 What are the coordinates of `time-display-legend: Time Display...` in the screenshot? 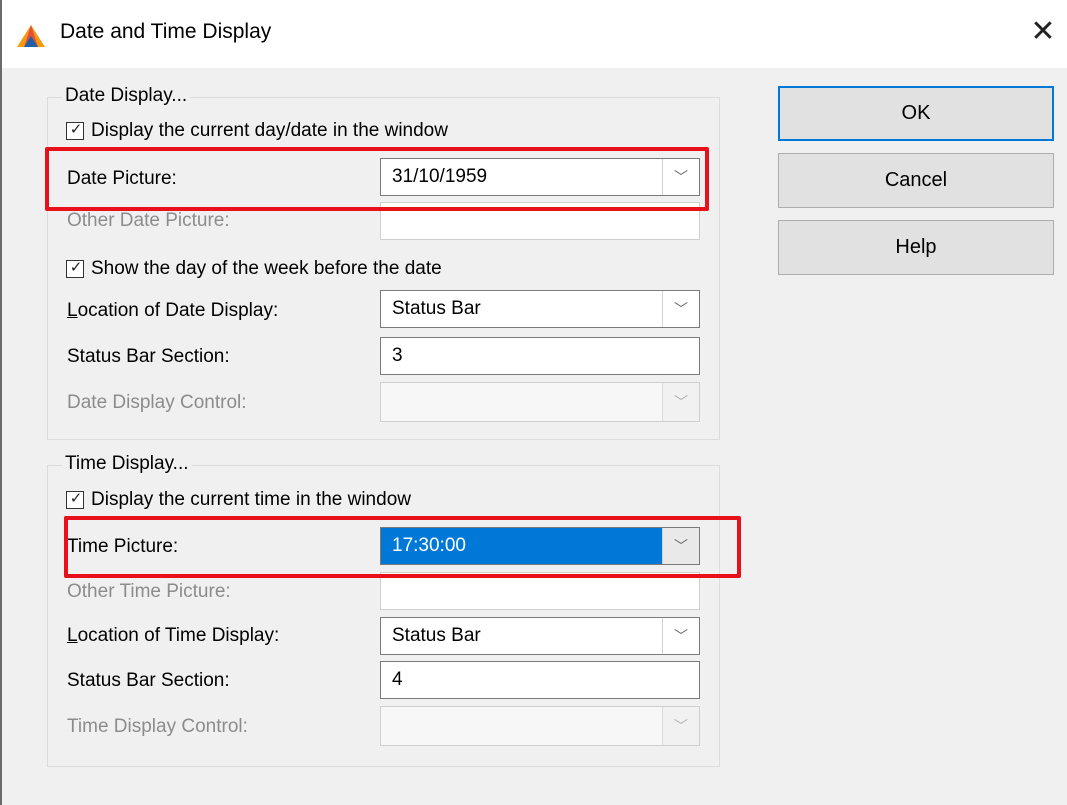 It's located at (127, 464).